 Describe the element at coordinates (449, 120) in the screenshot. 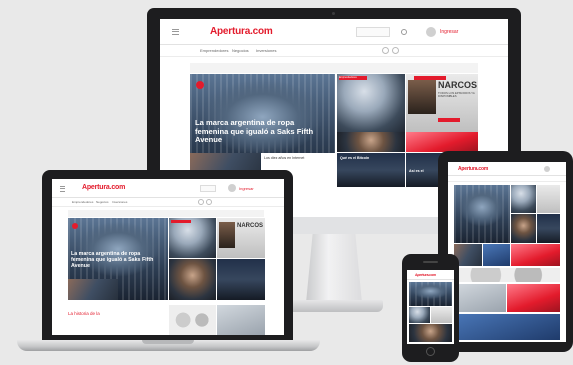

I see `narcos-cta-button` at that location.